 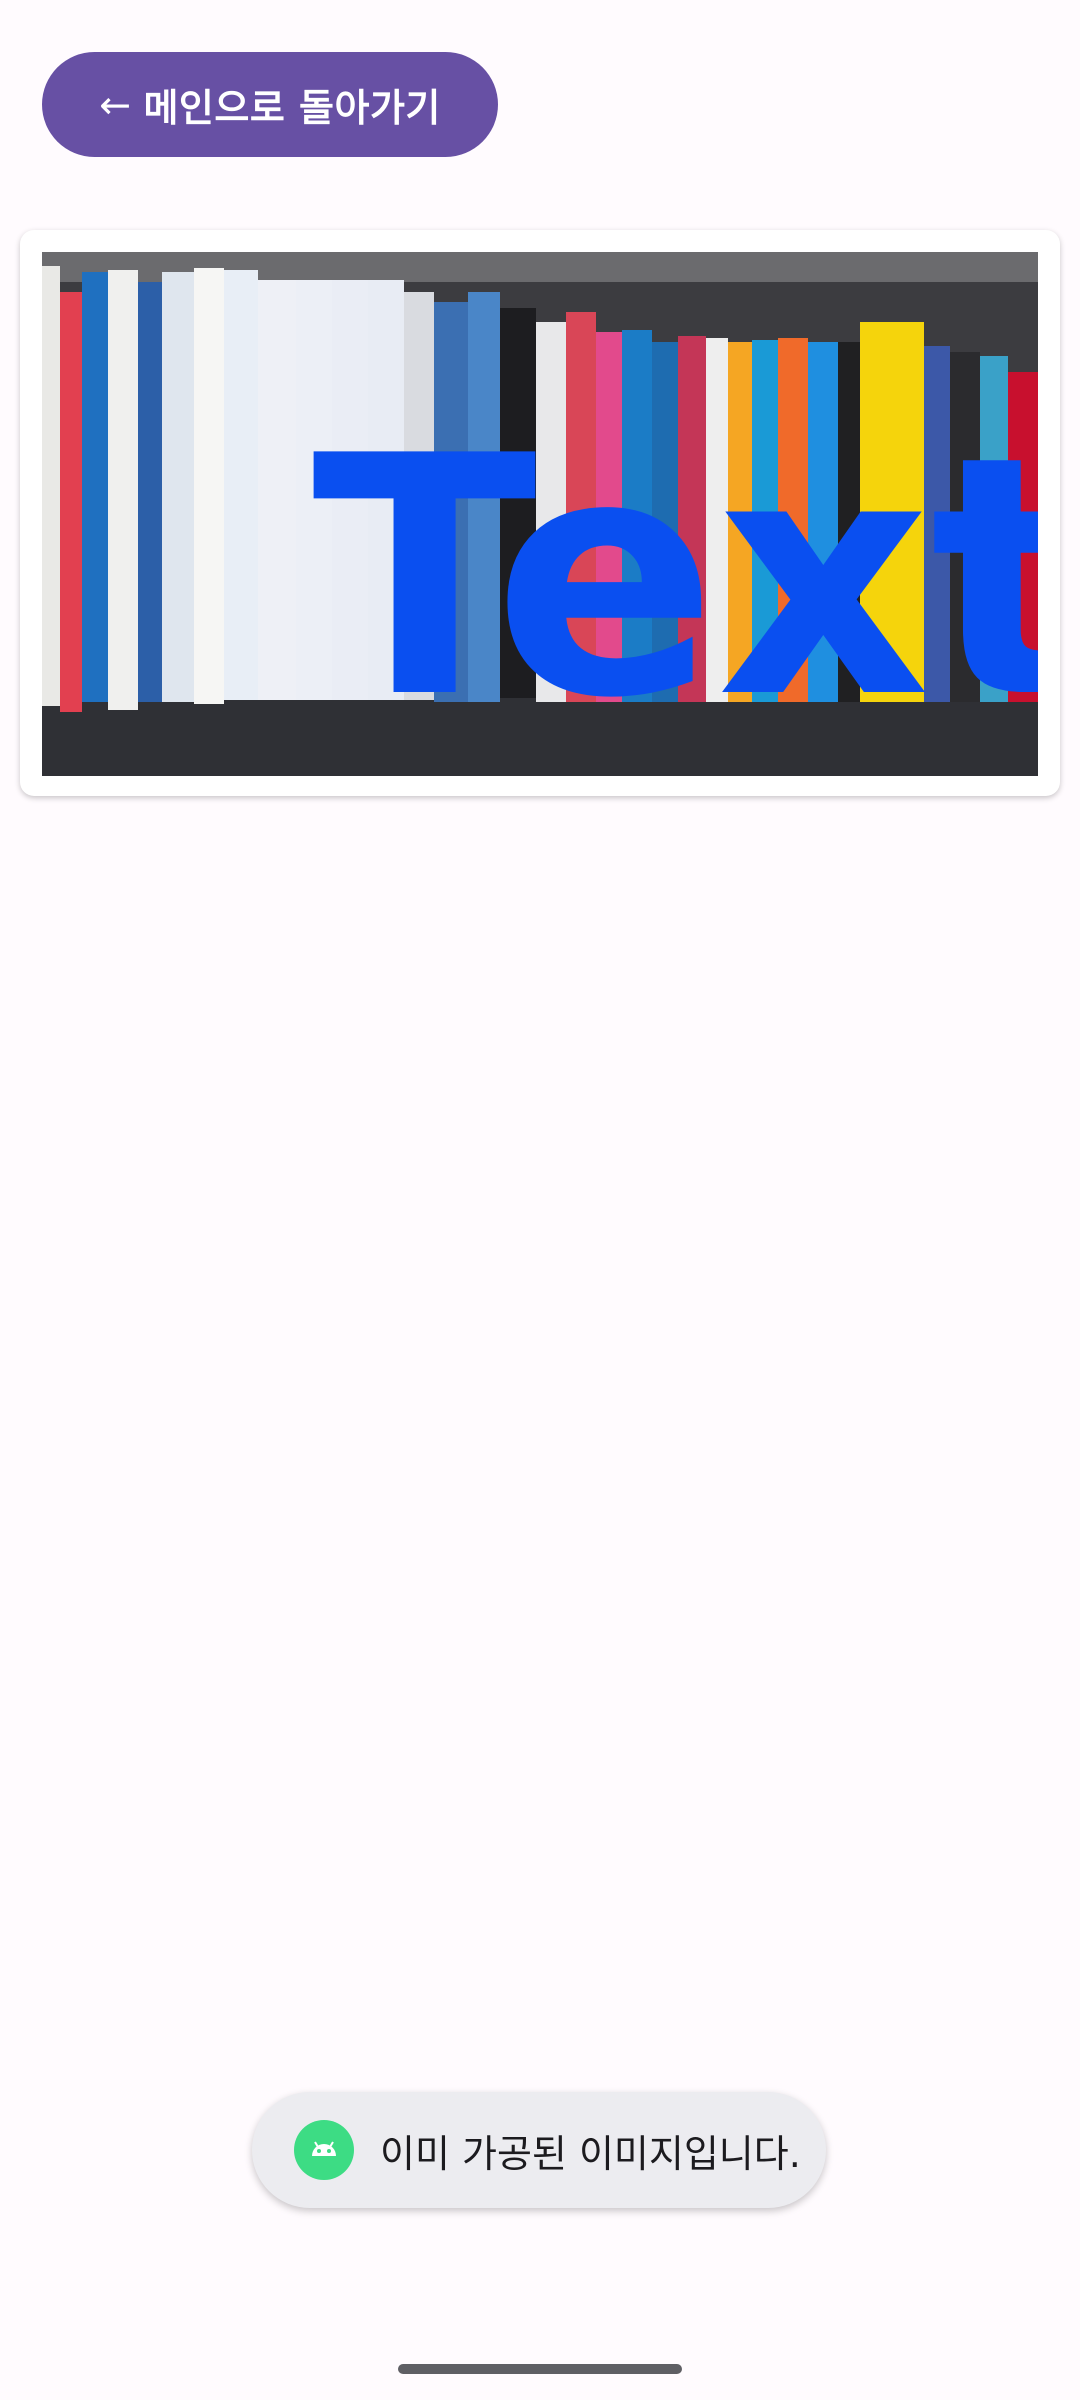 I want to click on overlay-text: Text, so click(x=675, y=578).